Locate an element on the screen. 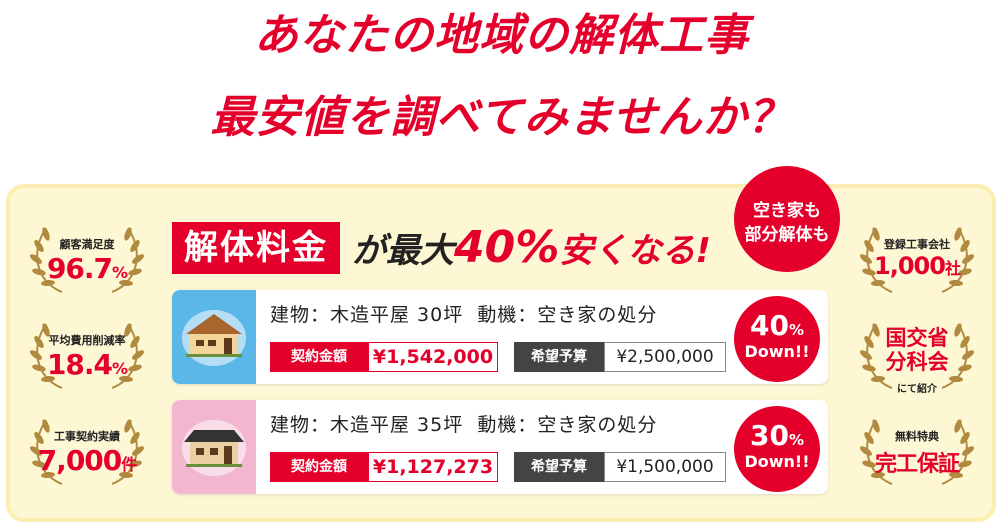 This screenshot has width=1003, height=528. contract-value: ¥1,542,000 is located at coordinates (433, 357).